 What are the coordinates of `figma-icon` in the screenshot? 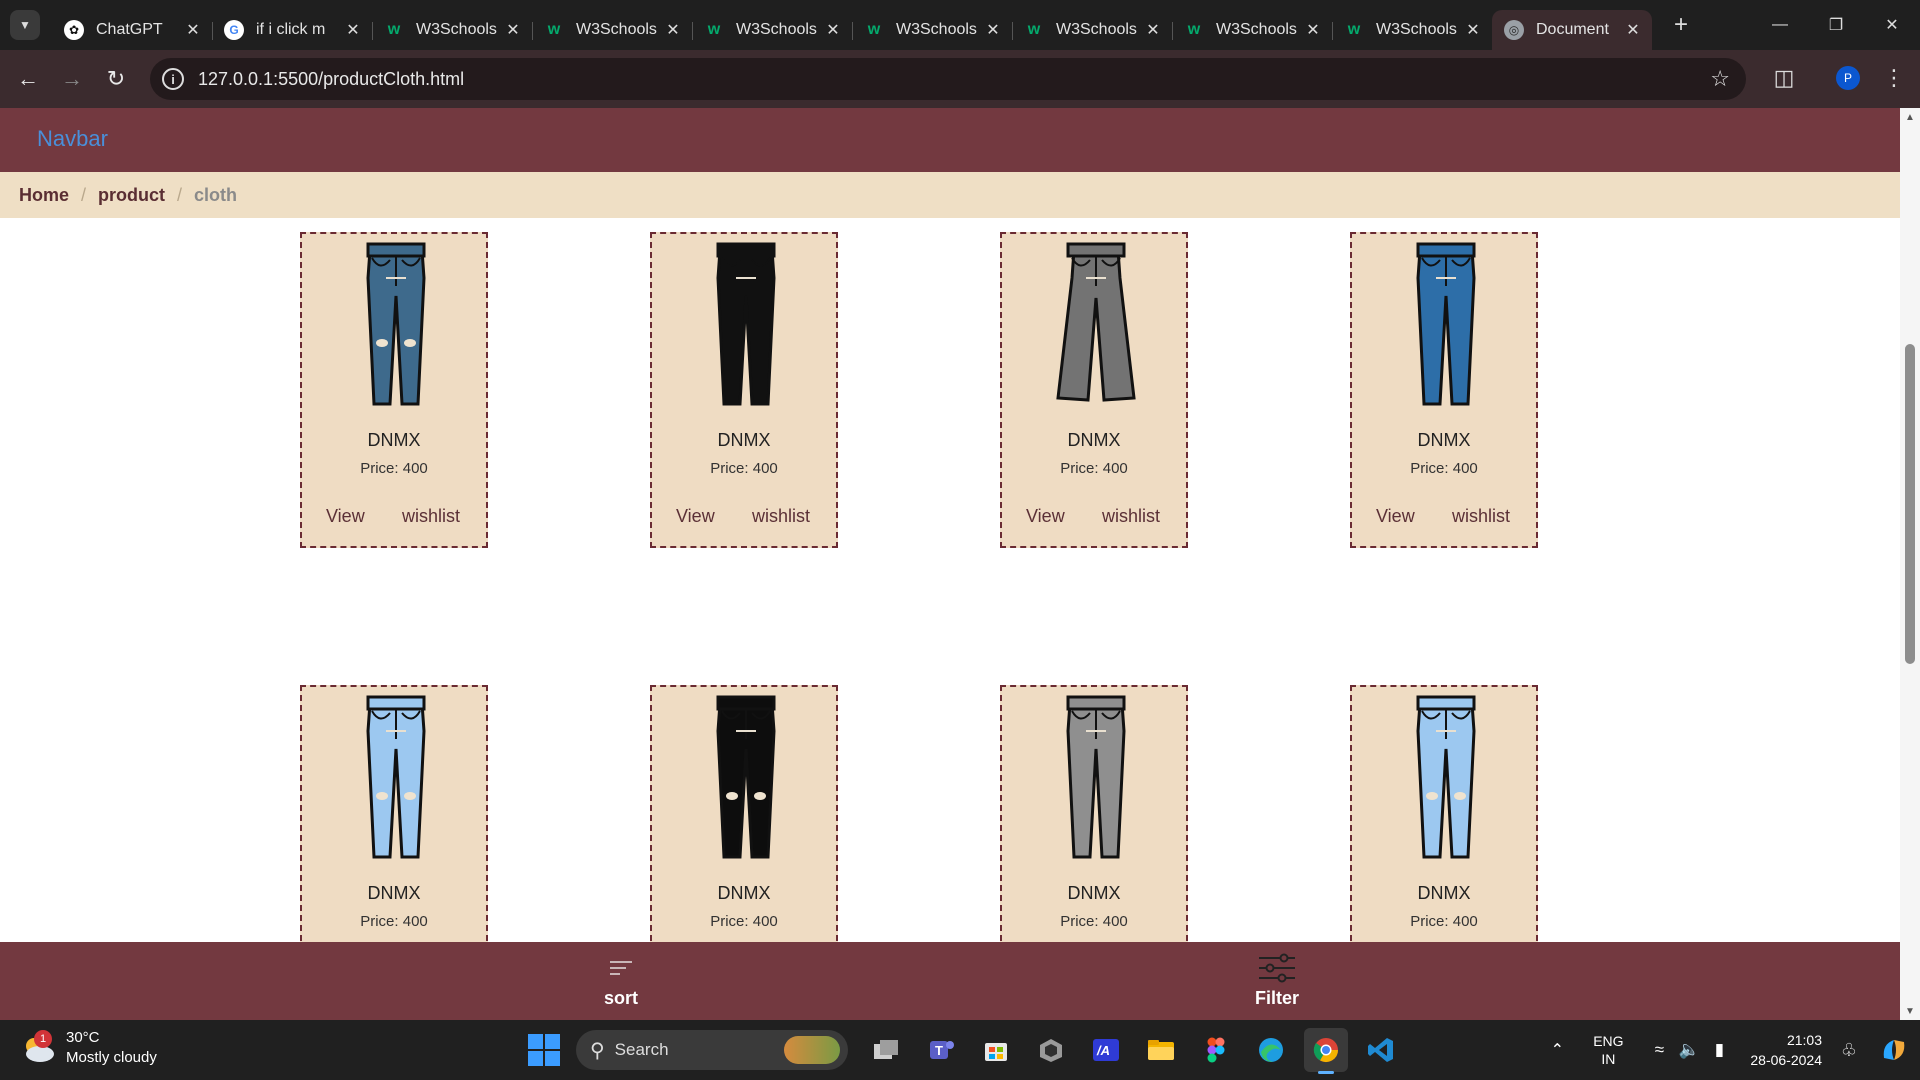 It's located at (1216, 1050).